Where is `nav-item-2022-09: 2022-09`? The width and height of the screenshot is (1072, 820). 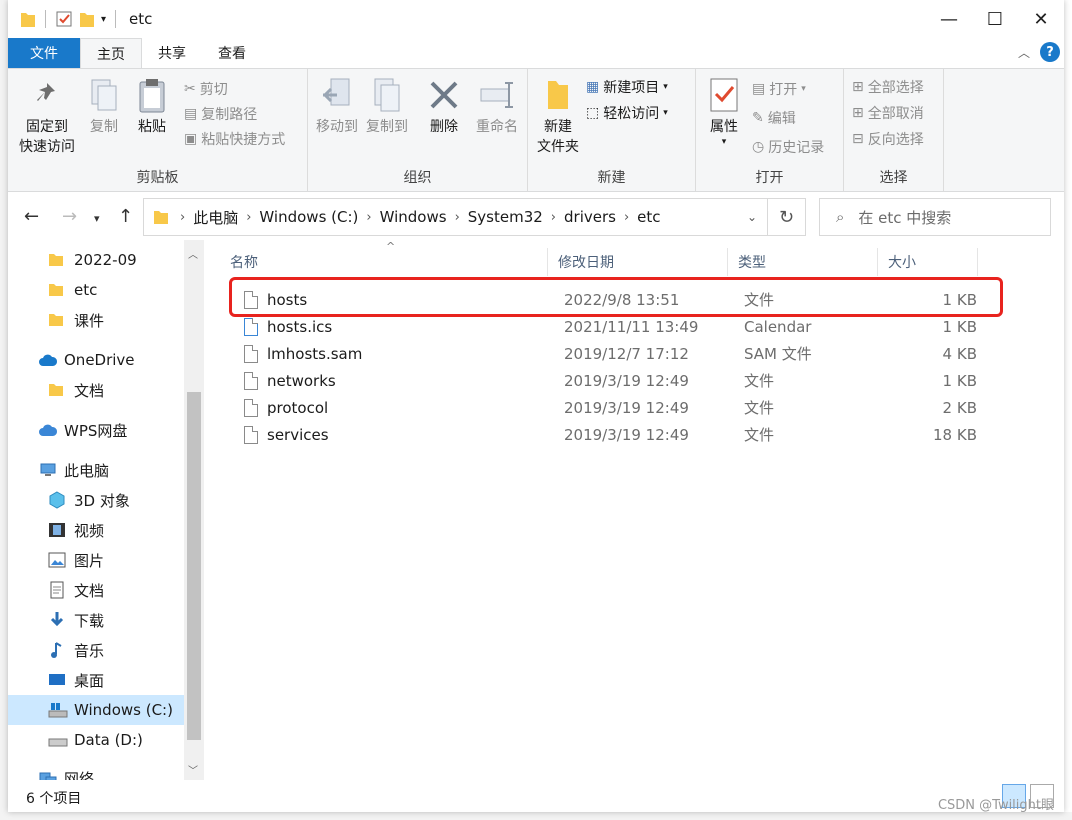
nav-item-2022-09: 2022-09 is located at coordinates (96, 260).